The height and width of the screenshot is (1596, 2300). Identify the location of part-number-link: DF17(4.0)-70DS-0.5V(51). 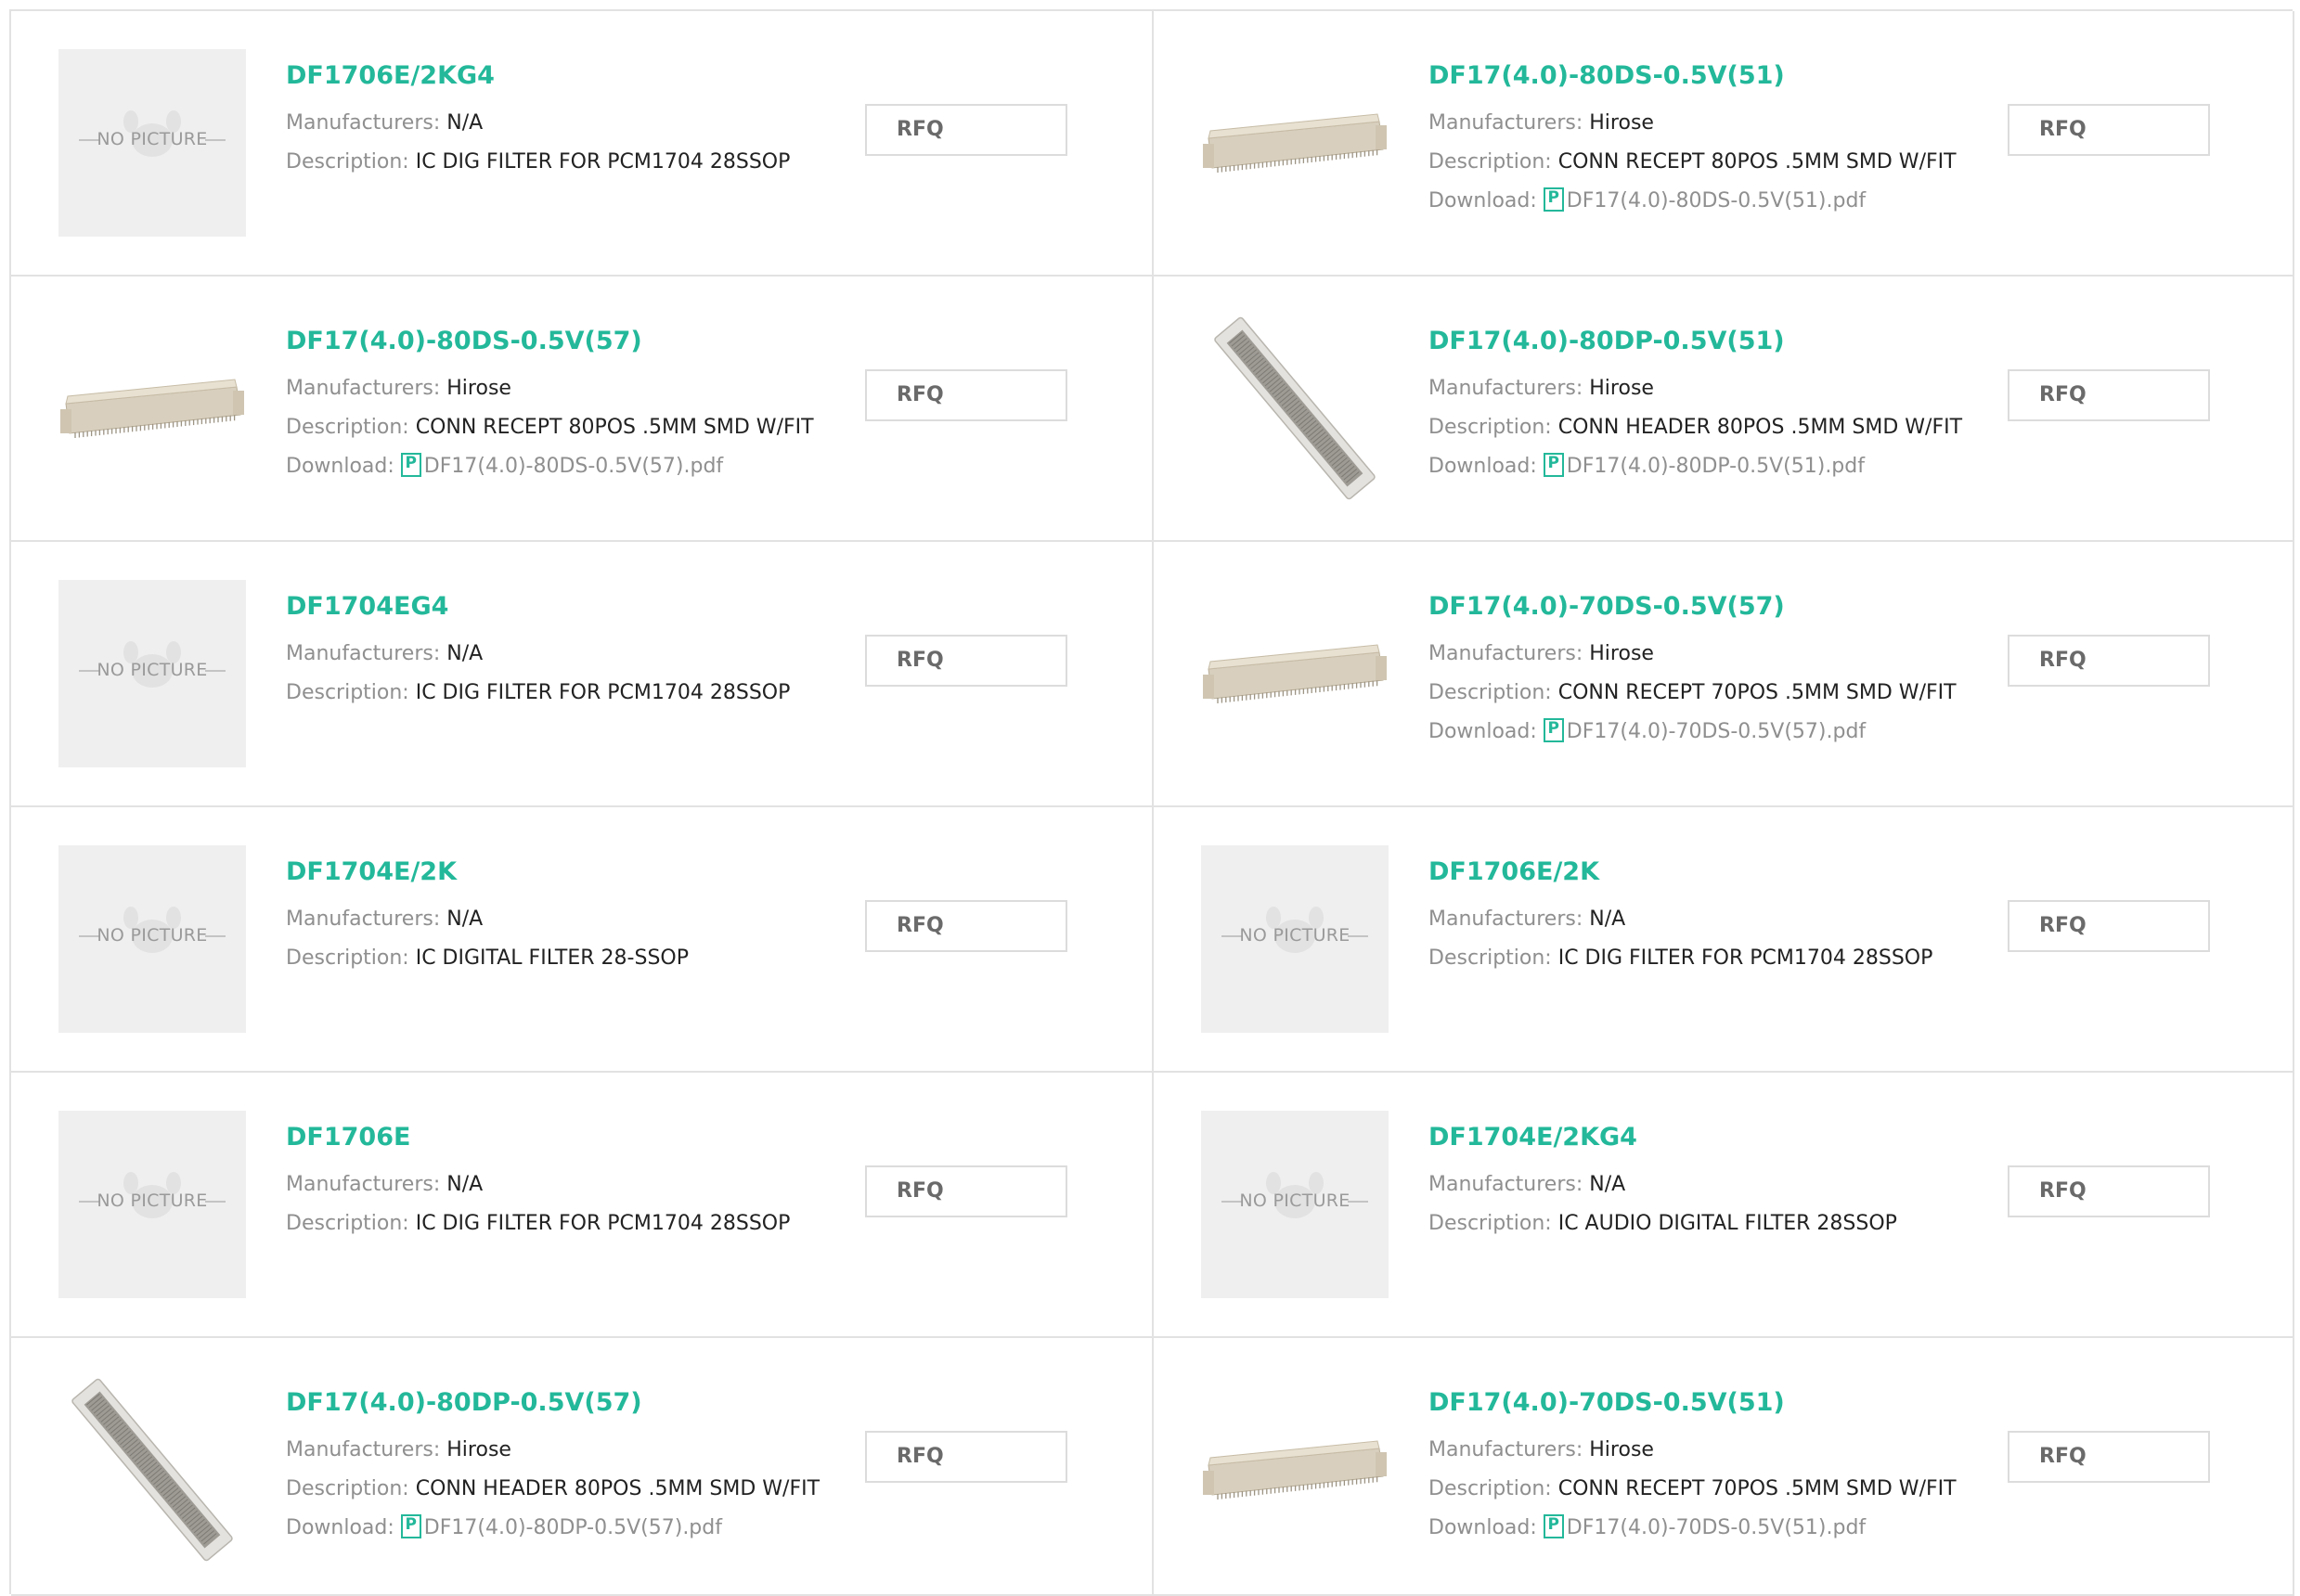
(1688, 1403).